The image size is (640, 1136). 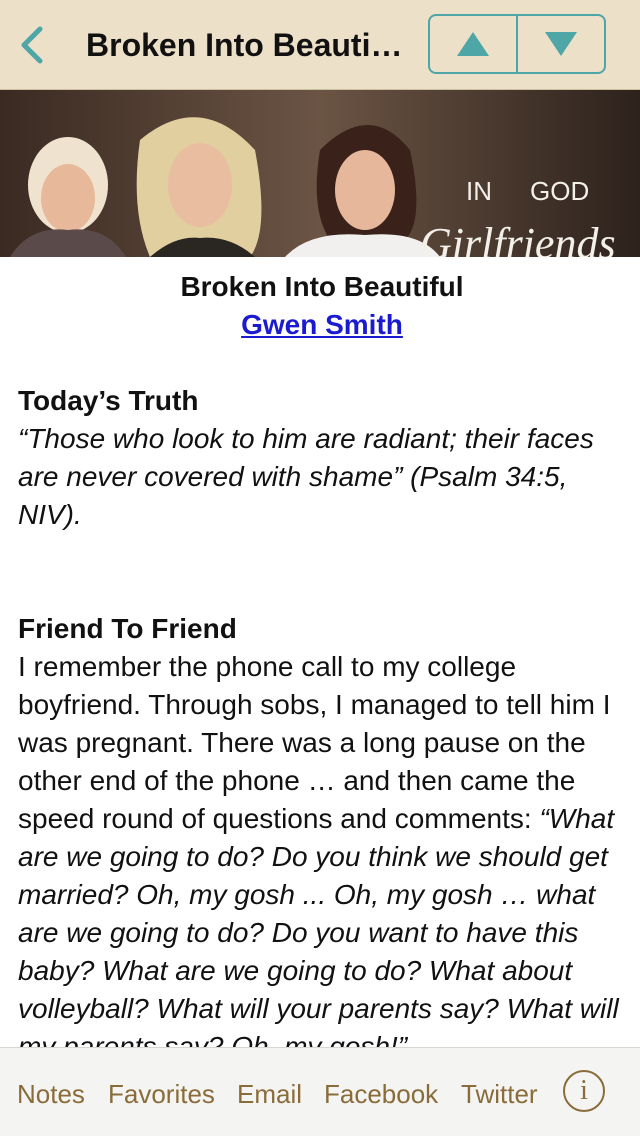 I want to click on email-button: Email, so click(x=269, y=1094).